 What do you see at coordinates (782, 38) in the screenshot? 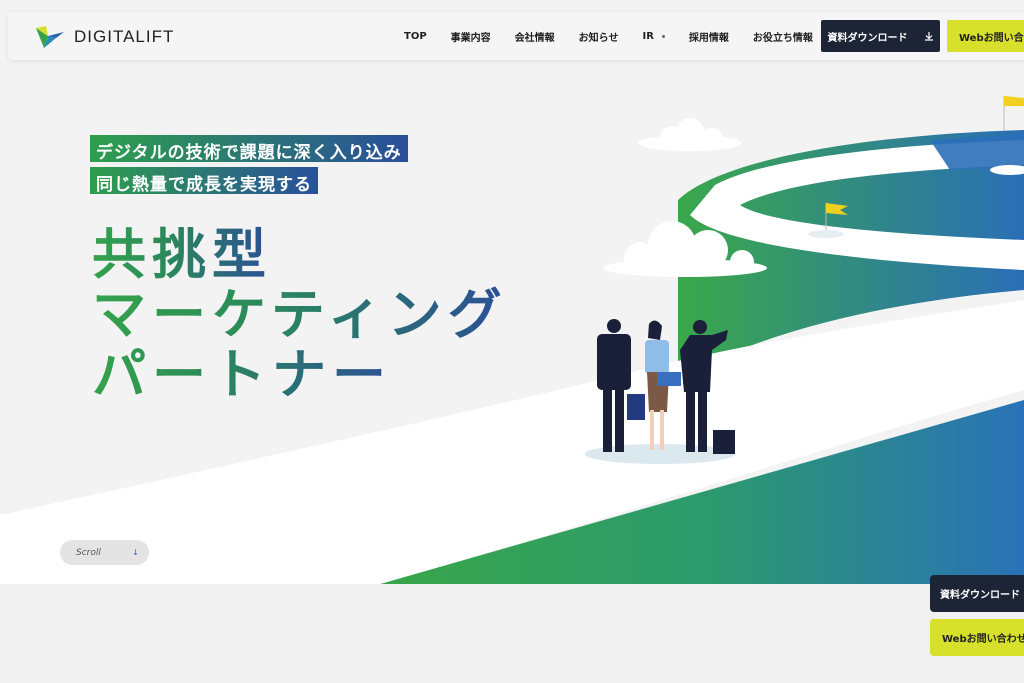
I see `nav-resources-label: お役立ち情報` at bounding box center [782, 38].